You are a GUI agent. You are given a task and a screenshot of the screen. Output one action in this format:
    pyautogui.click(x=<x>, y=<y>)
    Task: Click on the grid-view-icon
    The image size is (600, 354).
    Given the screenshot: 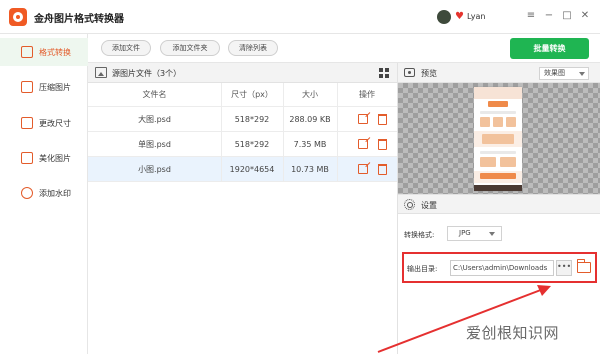 What is the action you would take?
    pyautogui.click(x=384, y=73)
    